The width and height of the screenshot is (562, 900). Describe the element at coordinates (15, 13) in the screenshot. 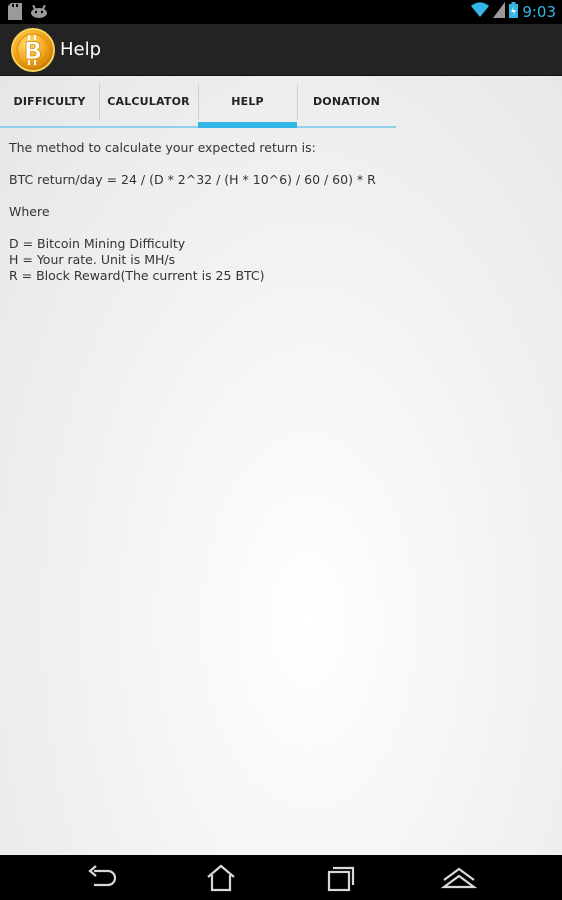

I see `sd-card-icon` at that location.